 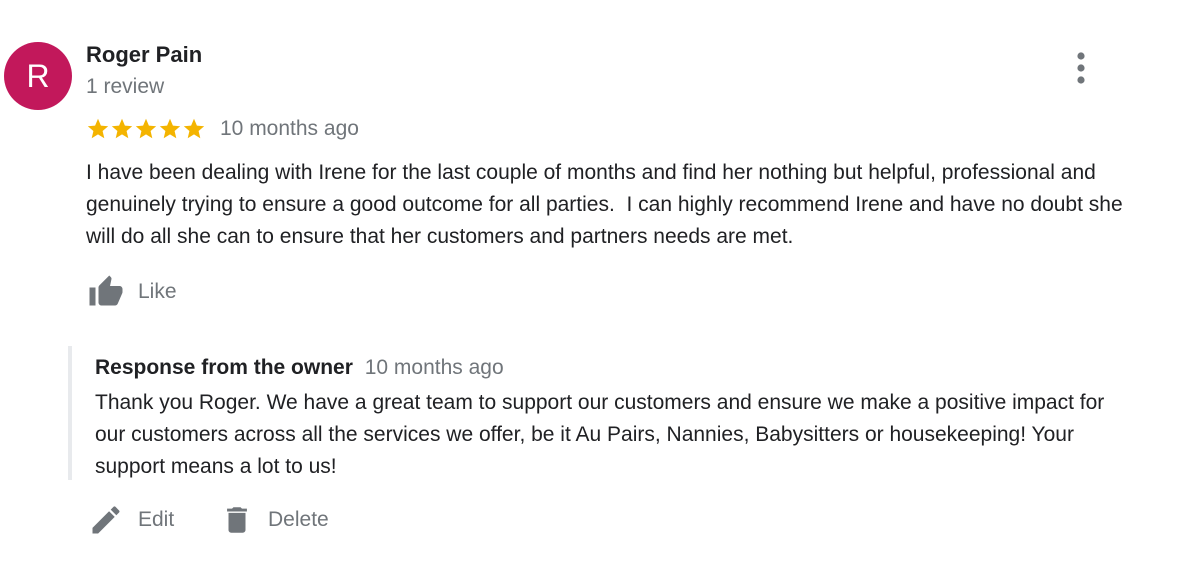 What do you see at coordinates (106, 520) in the screenshot?
I see `pencil-icon` at bounding box center [106, 520].